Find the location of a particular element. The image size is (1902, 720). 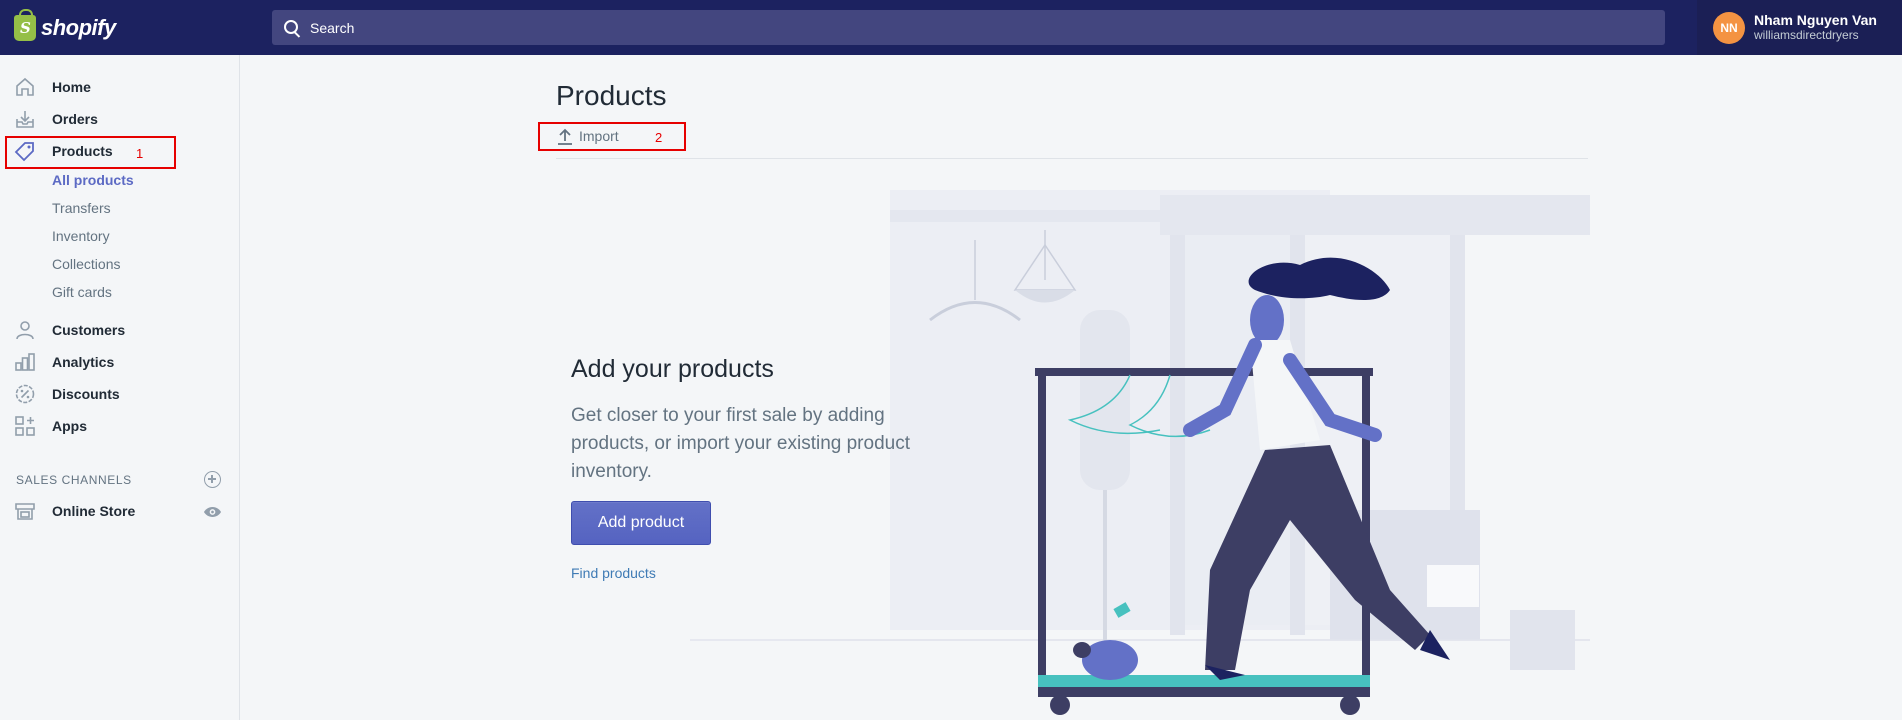

sidebar-item-online-store: Online Store is located at coordinates (119, 511).